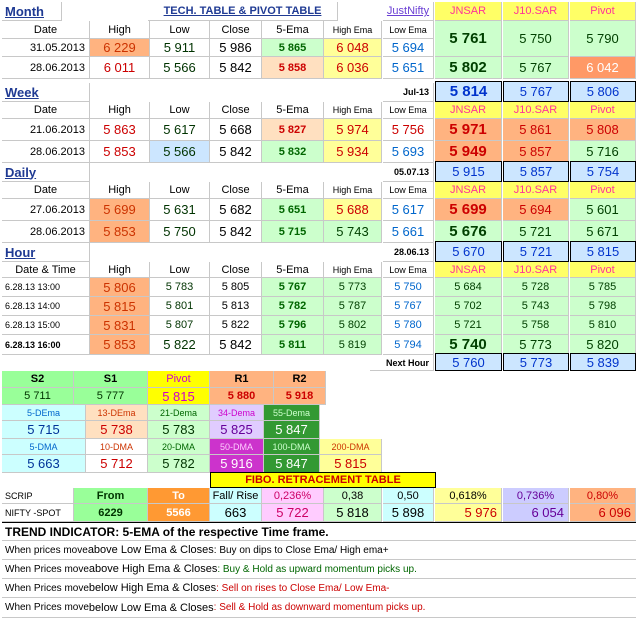  What do you see at coordinates (236, 210) in the screenshot?
I see `cell: 5 682` at bounding box center [236, 210].